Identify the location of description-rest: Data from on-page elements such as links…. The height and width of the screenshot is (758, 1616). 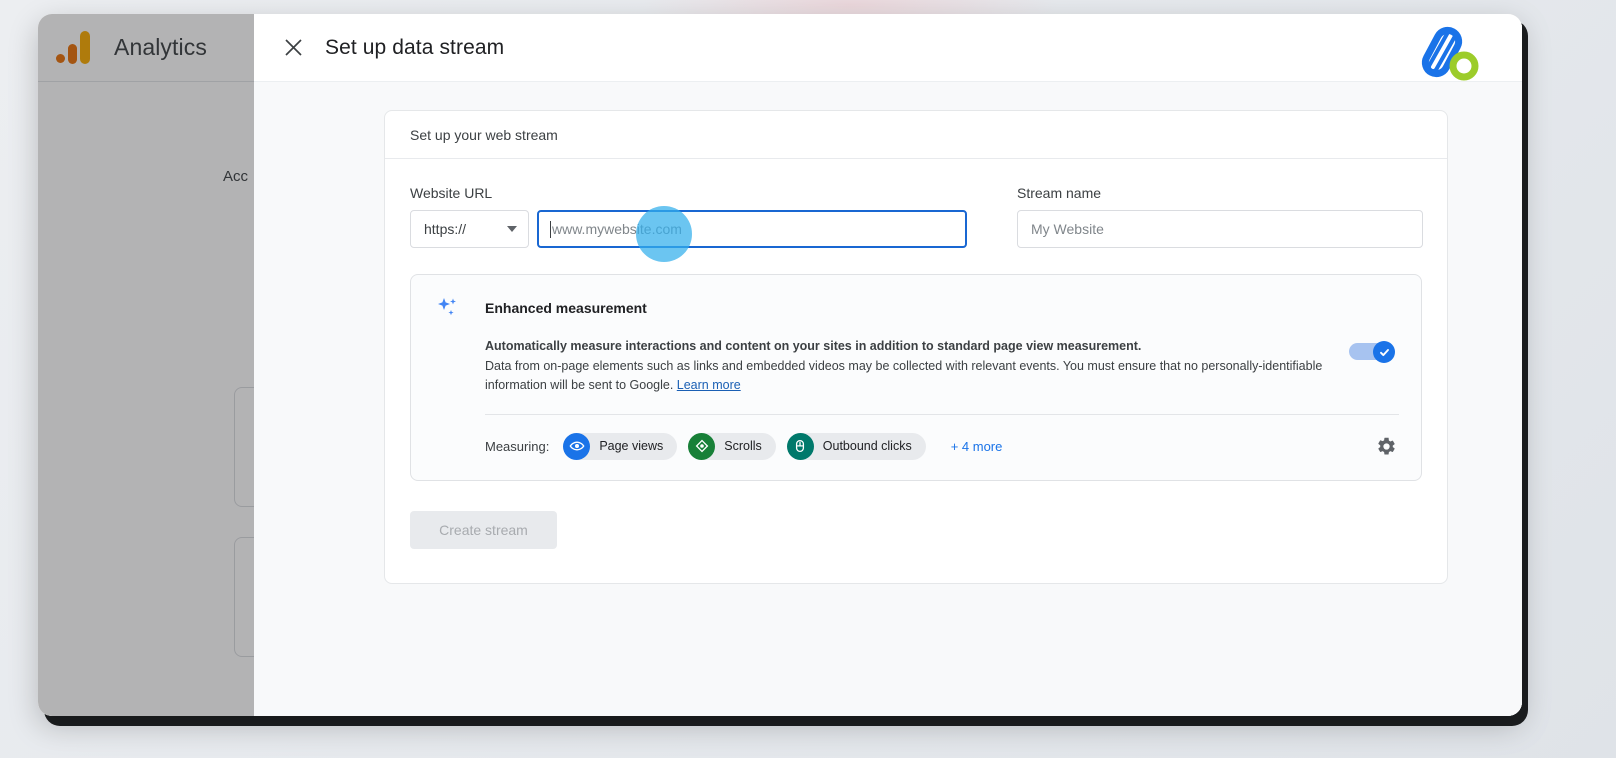
(904, 375).